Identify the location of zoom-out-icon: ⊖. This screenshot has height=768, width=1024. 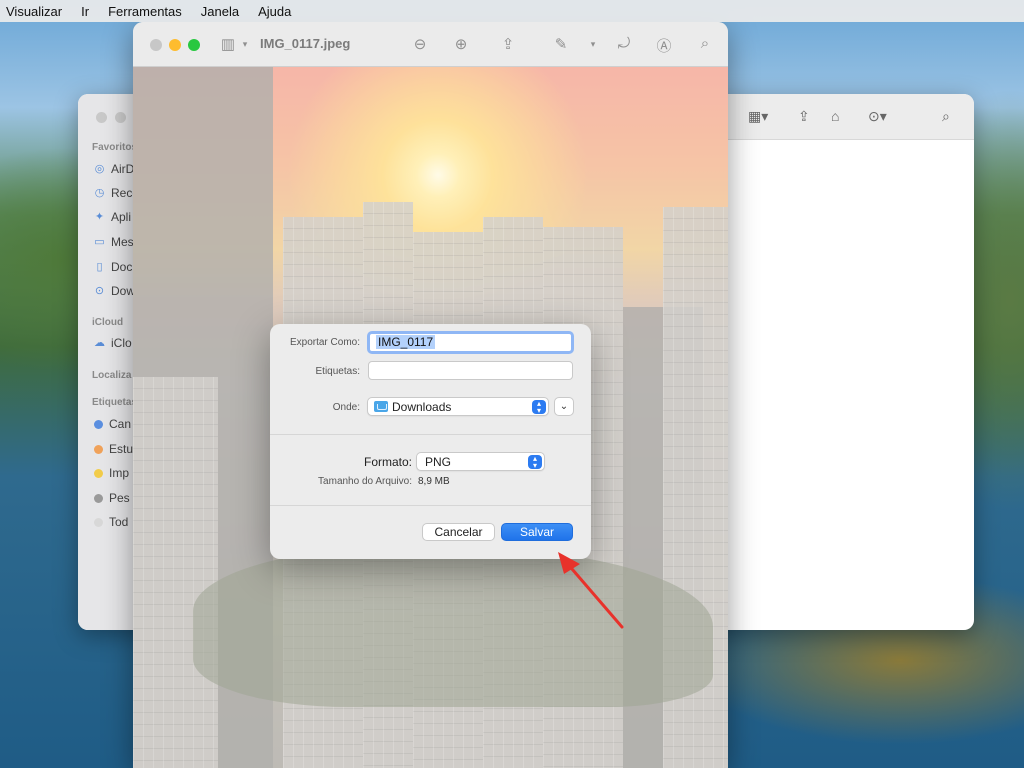
(420, 44).